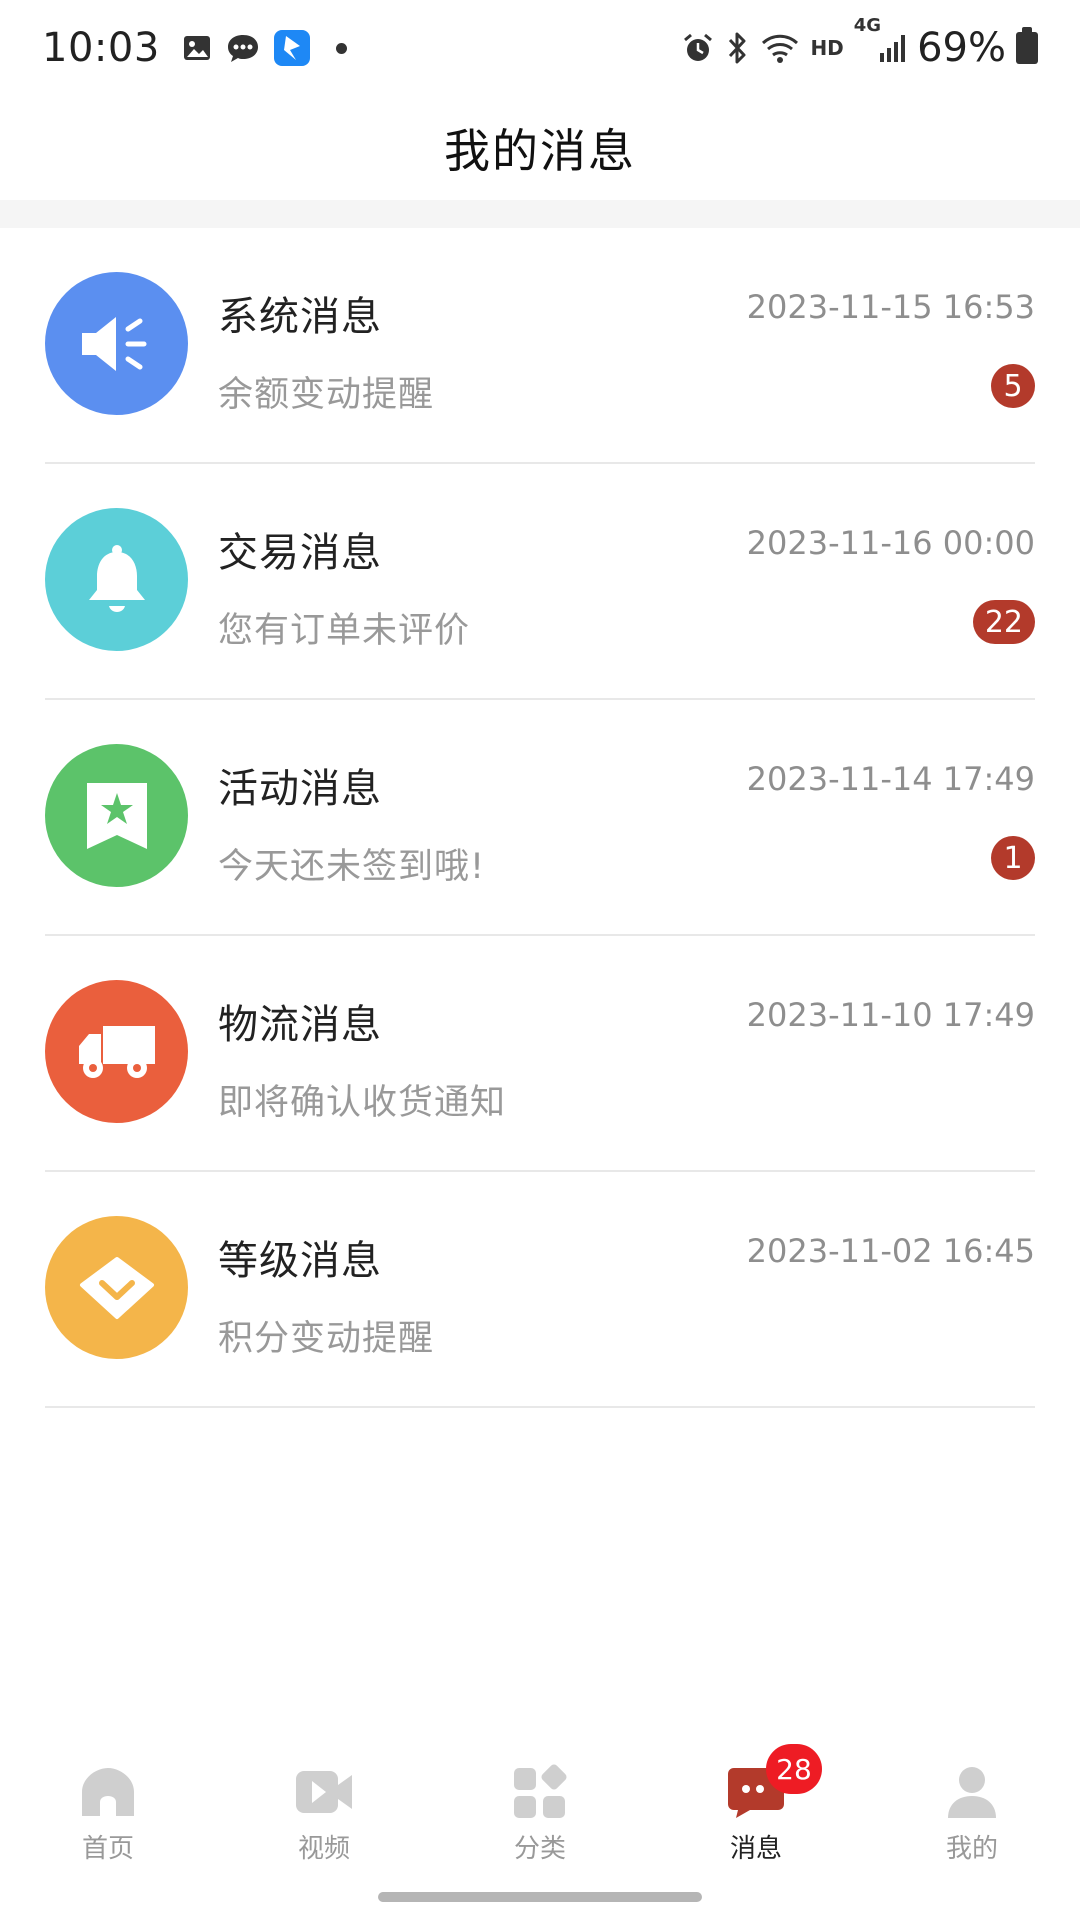  I want to click on message-time: 2023-11-02 16:45, so click(890, 1251).